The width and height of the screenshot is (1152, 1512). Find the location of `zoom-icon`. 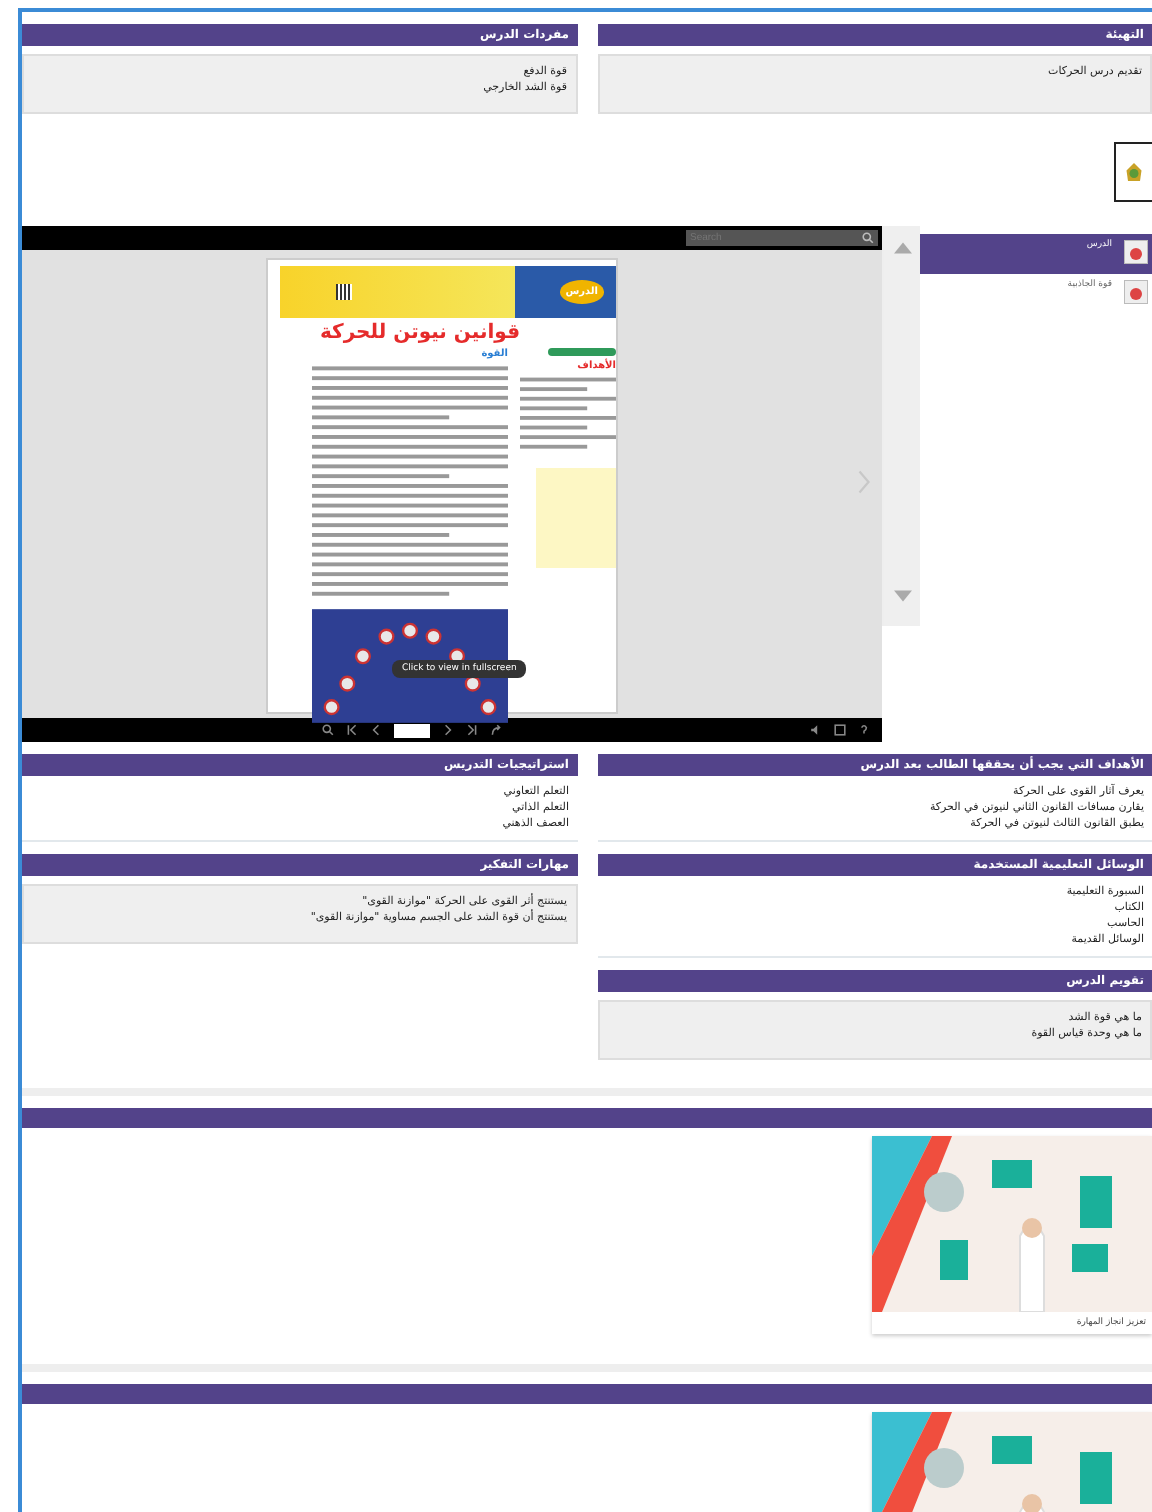

zoom-icon is located at coordinates (328, 730).